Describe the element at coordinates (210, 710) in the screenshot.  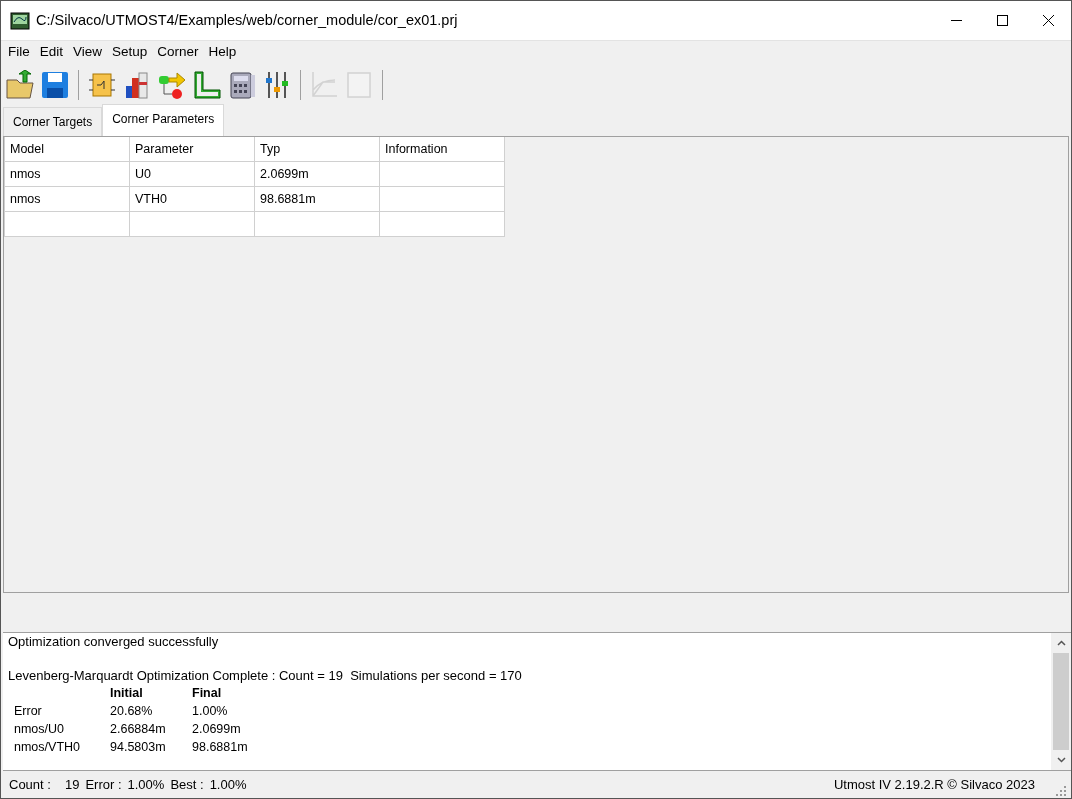
I see `summary-cell: 1.00%` at that location.